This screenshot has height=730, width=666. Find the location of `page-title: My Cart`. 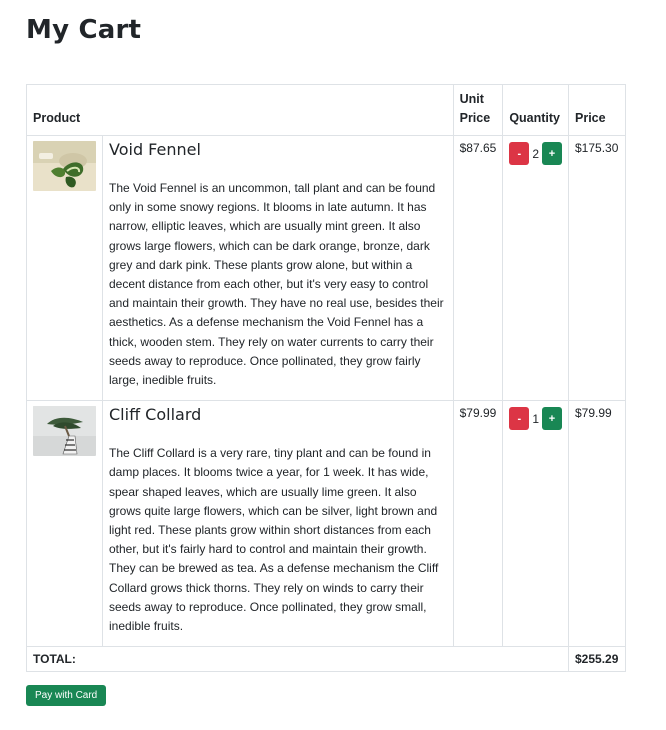

page-title: My Cart is located at coordinates (84, 30).